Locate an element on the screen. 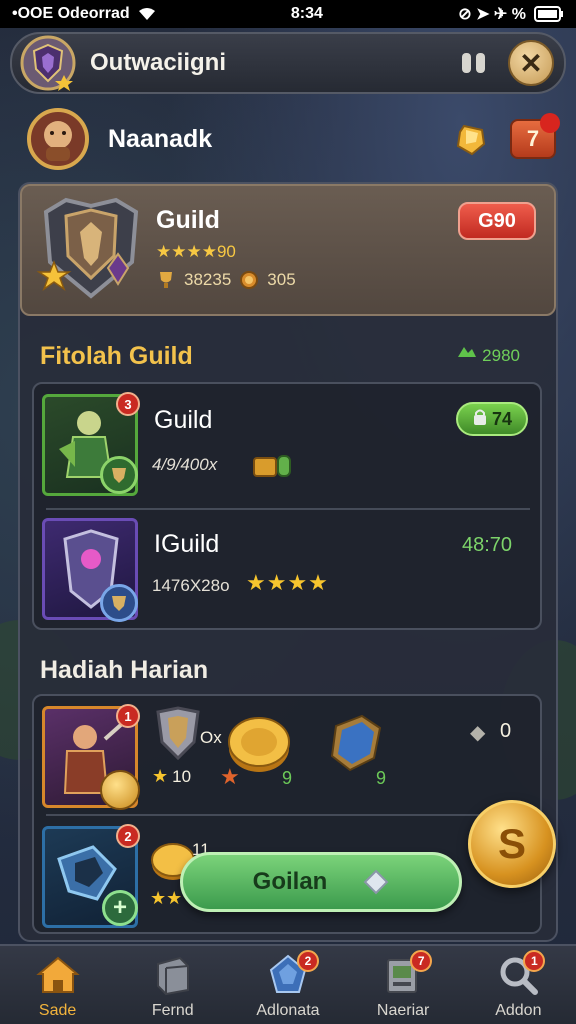 The width and height of the screenshot is (576, 1024). star-icon: ★★ is located at coordinates (166, 898).